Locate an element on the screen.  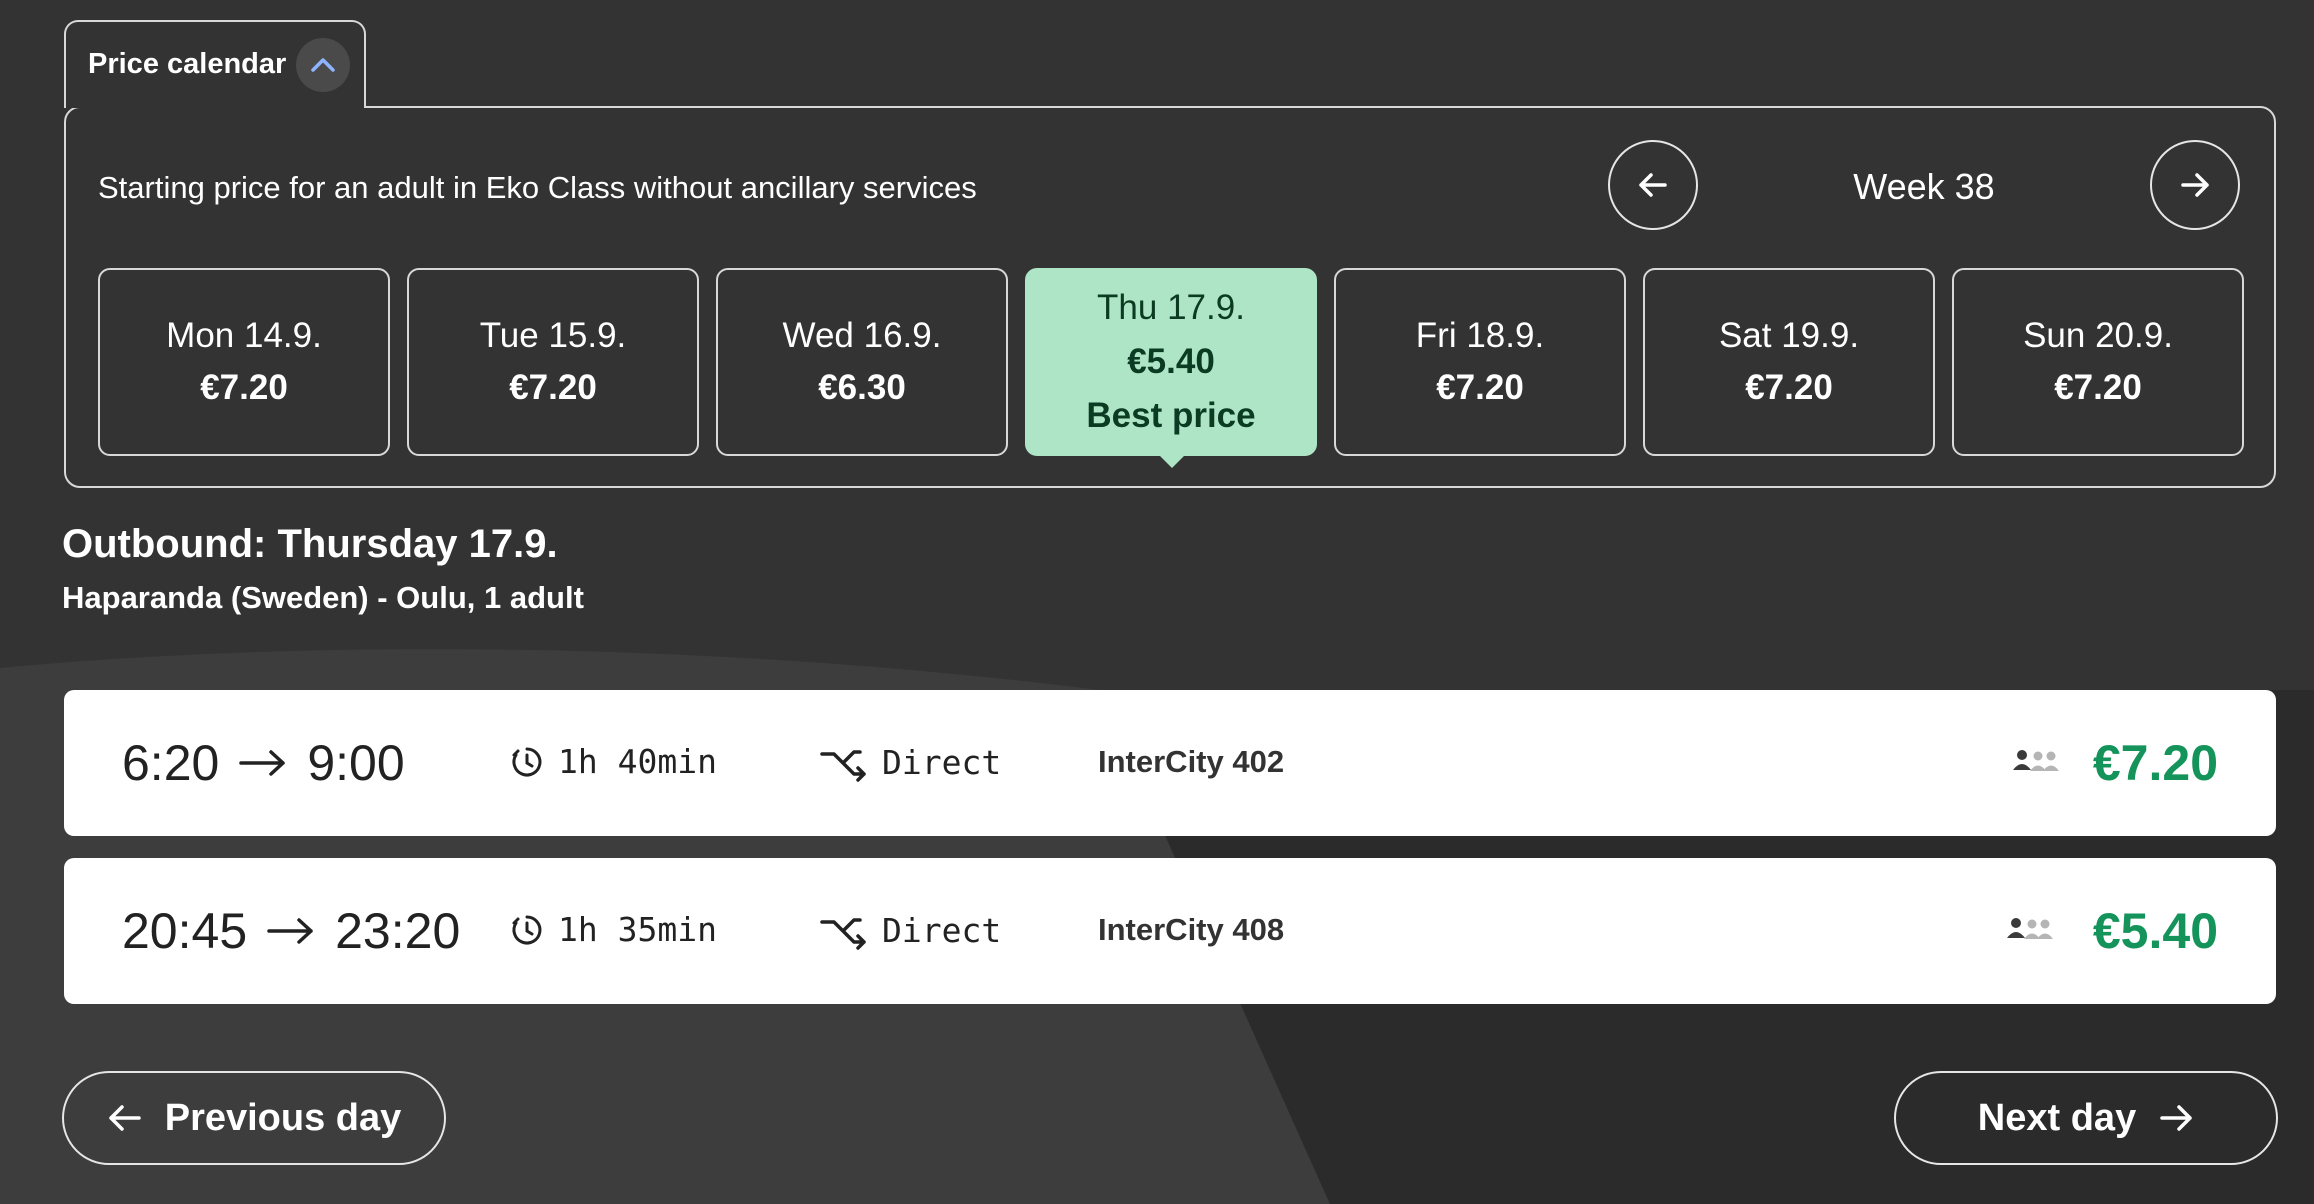
previous-day-button: Previous day is located at coordinates (254, 1118).